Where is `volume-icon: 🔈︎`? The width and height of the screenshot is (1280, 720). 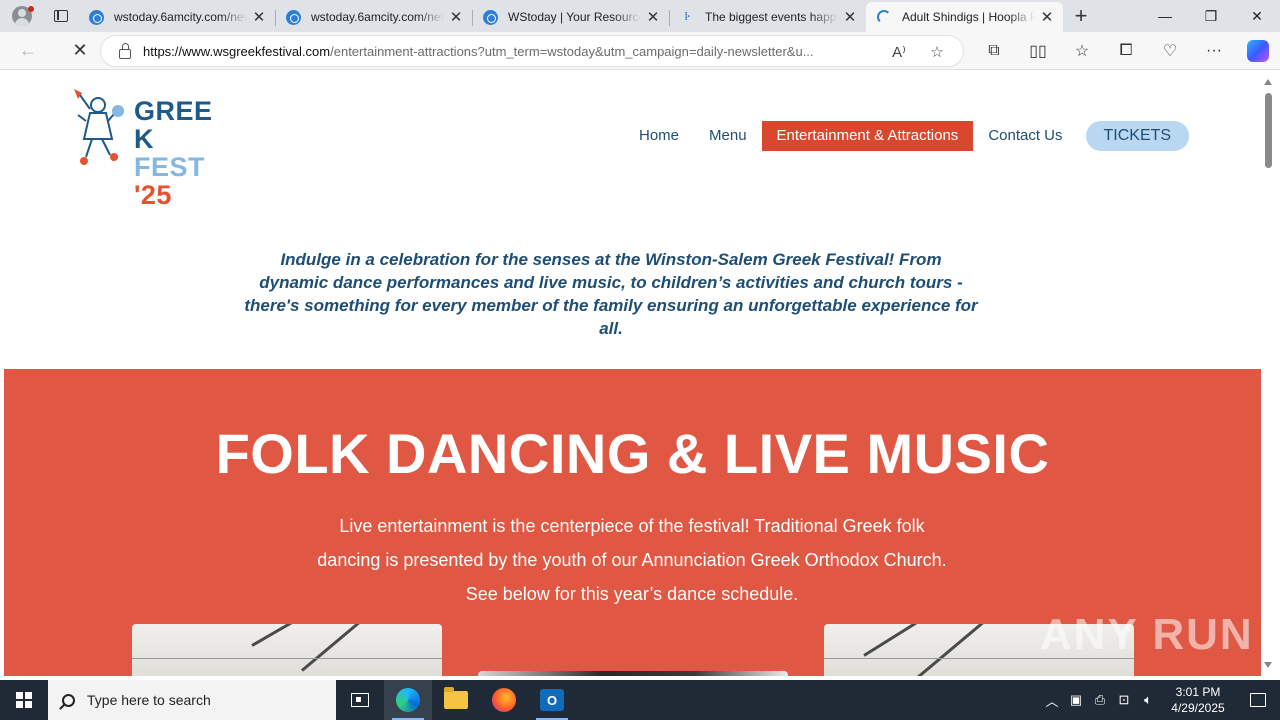 volume-icon: 🔈︎ is located at coordinates (1148, 700).